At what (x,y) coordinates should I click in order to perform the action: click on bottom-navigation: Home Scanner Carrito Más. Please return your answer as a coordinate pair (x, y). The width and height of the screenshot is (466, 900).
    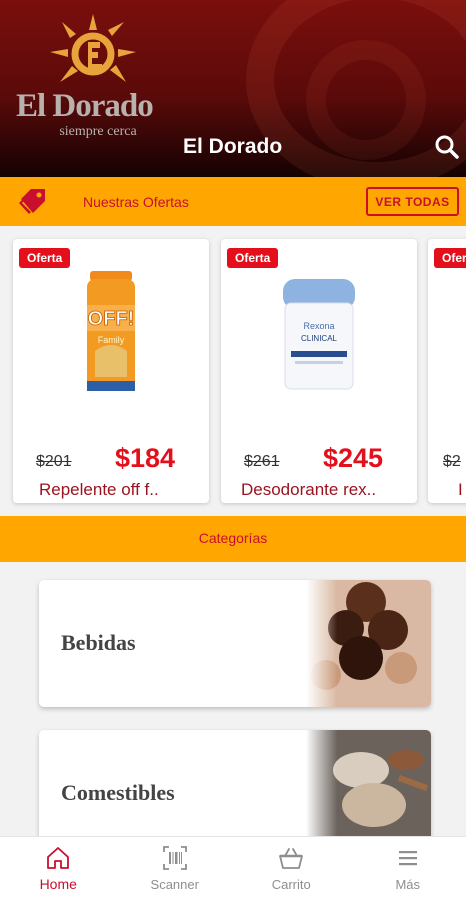
    Looking at the image, I should click on (233, 868).